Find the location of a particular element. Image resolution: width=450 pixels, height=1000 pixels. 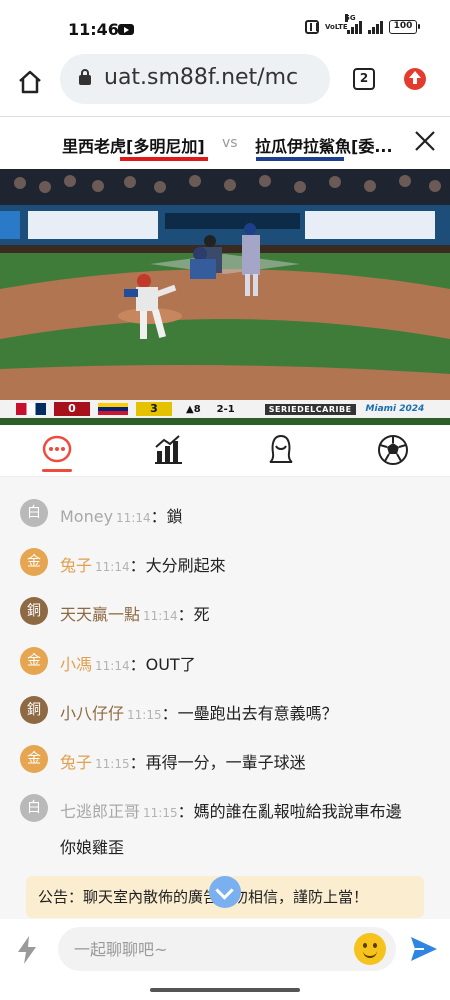

username: Money is located at coordinates (86, 516).